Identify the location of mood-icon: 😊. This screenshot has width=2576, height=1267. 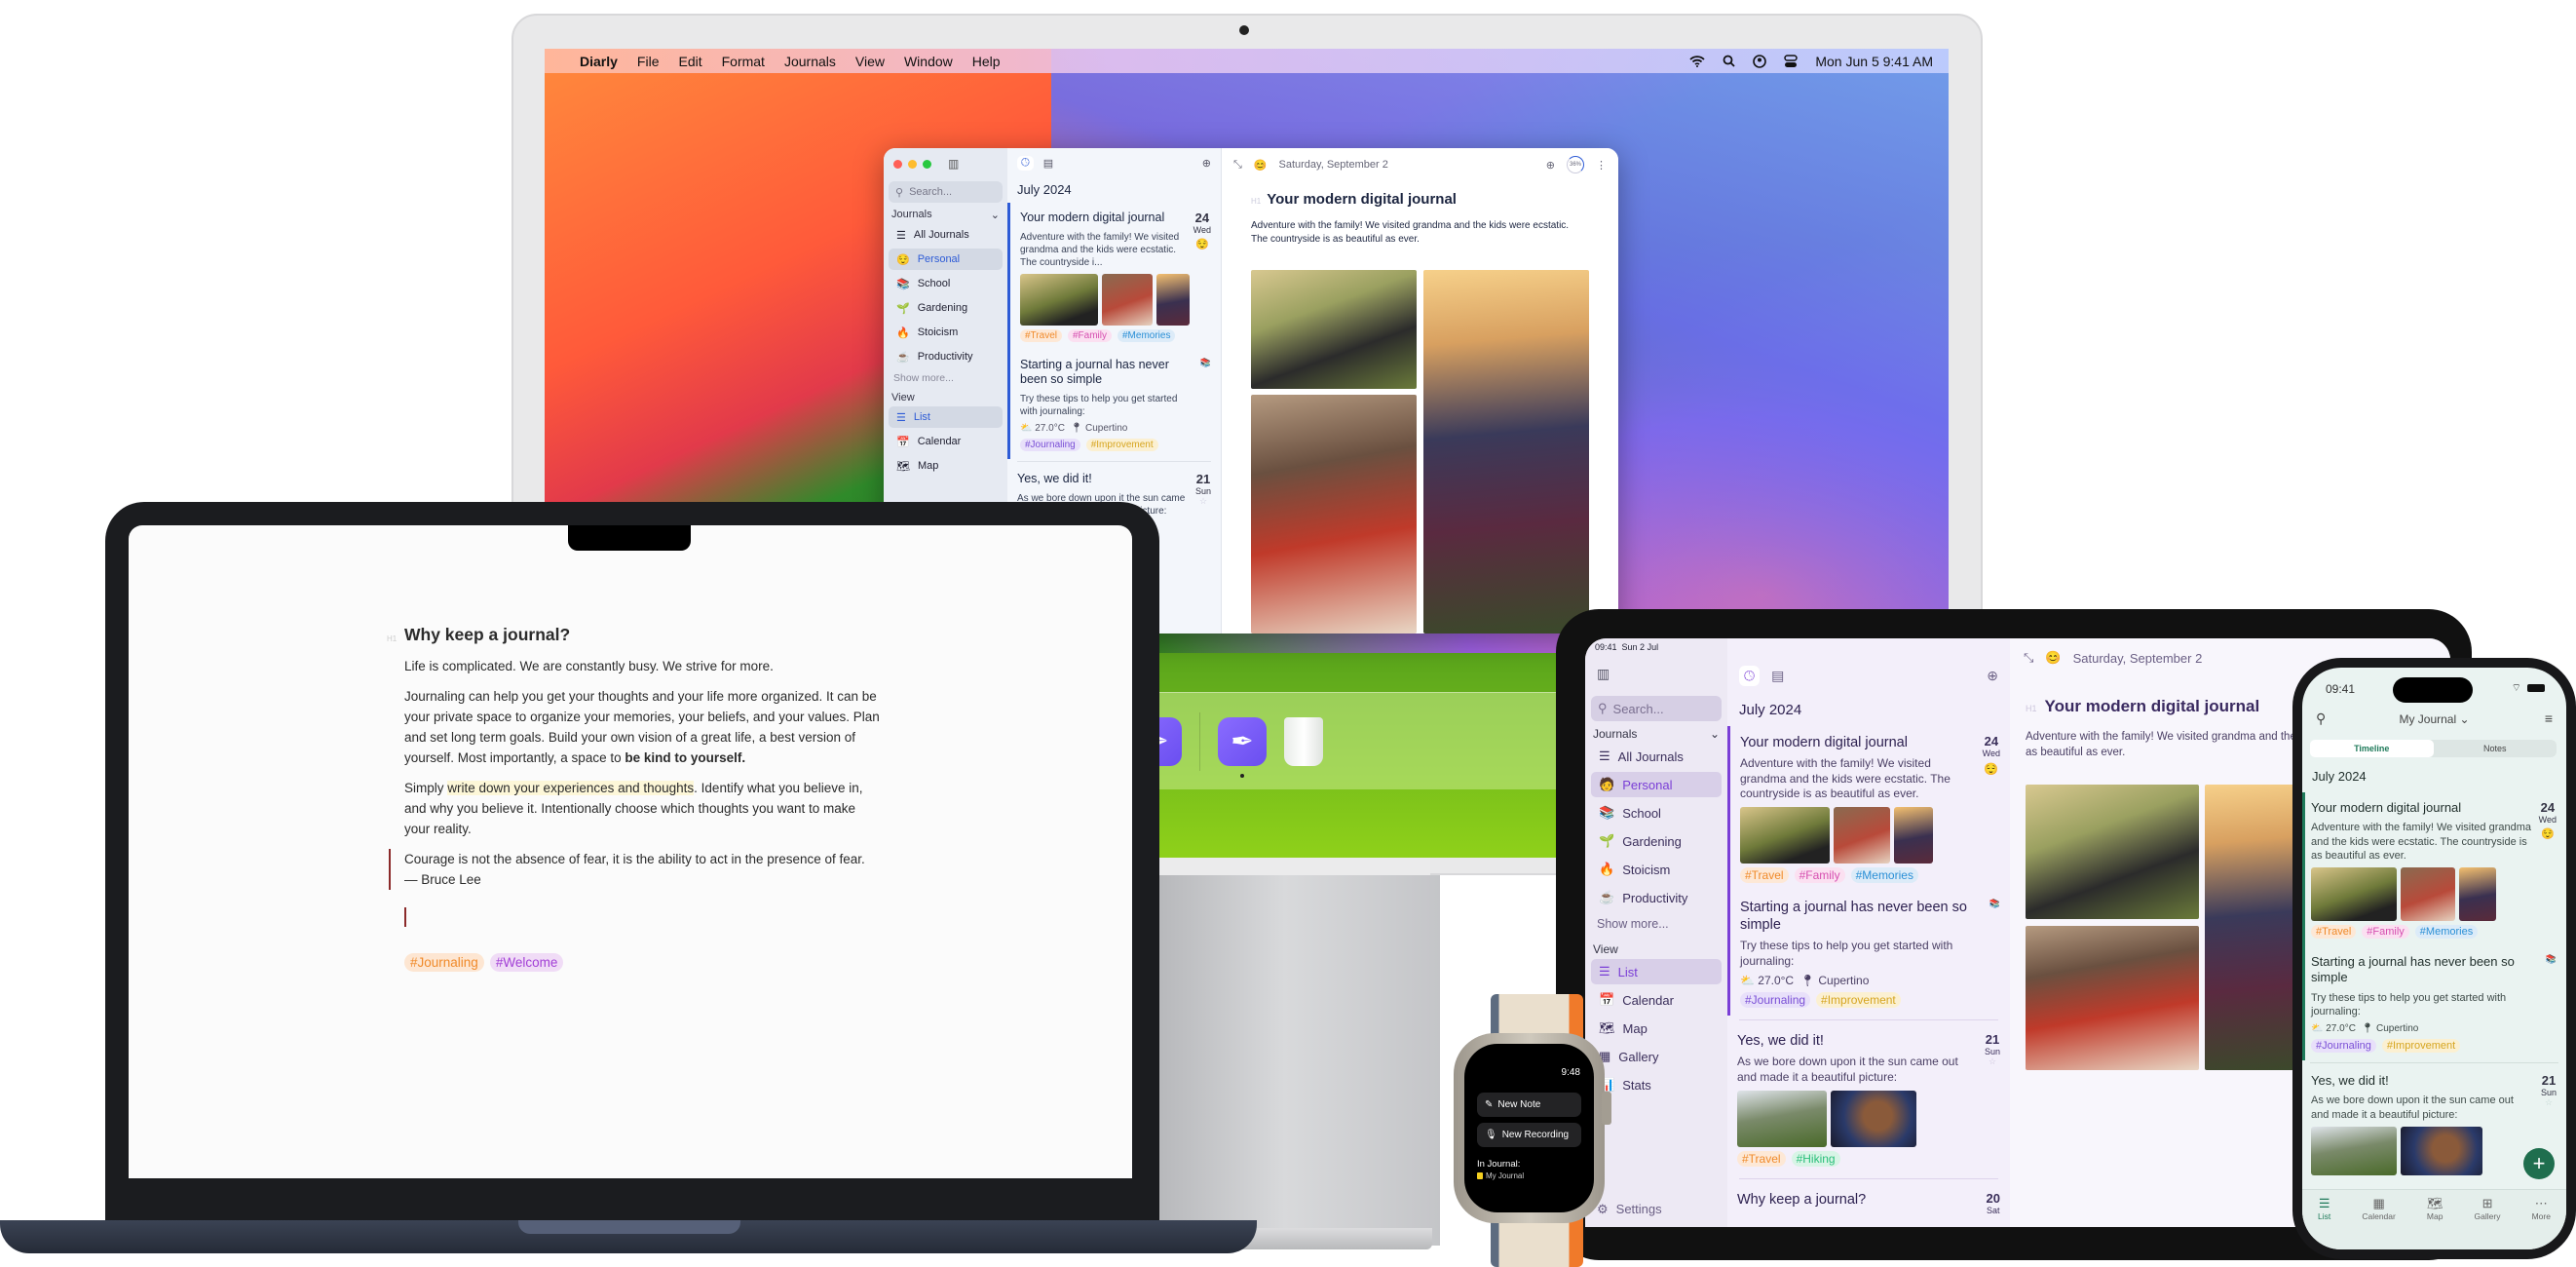
(1261, 165).